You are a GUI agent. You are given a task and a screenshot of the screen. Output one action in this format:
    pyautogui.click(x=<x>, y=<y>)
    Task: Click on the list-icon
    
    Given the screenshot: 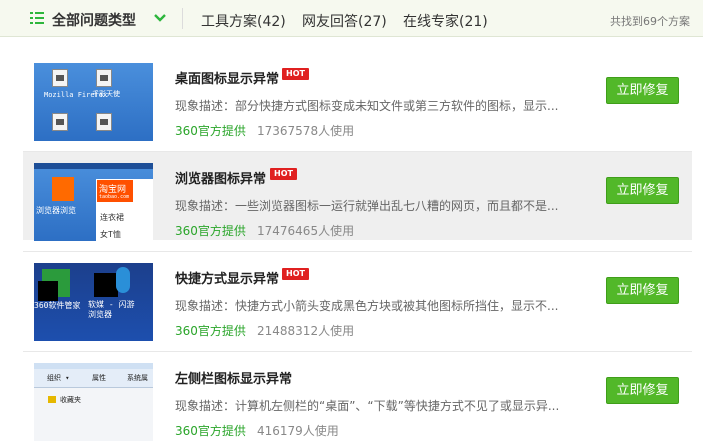 What is the action you would take?
    pyautogui.click(x=37, y=18)
    